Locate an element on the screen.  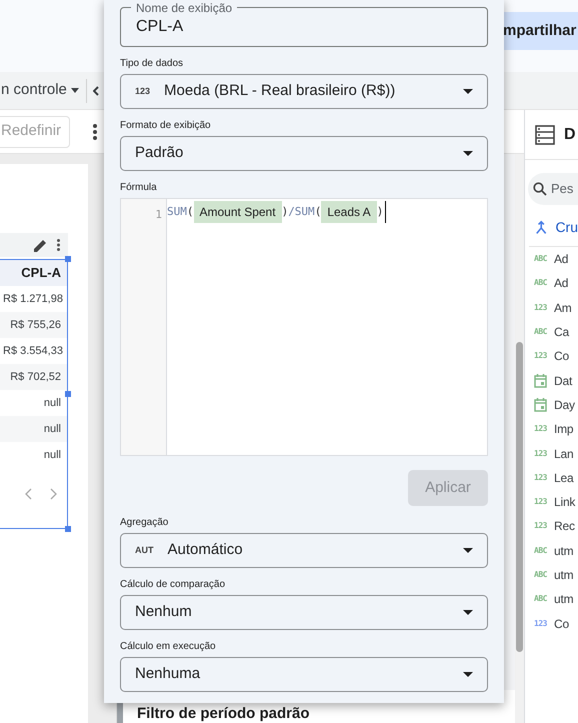
field-label: Cálculo em execução is located at coordinates (168, 647).